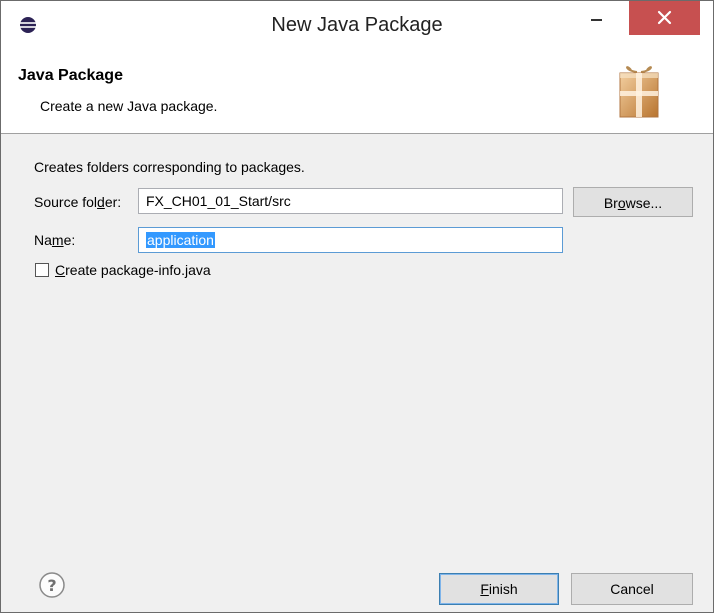 This screenshot has width=714, height=613. What do you see at coordinates (55, 240) in the screenshot?
I see `name-label: Name:` at bounding box center [55, 240].